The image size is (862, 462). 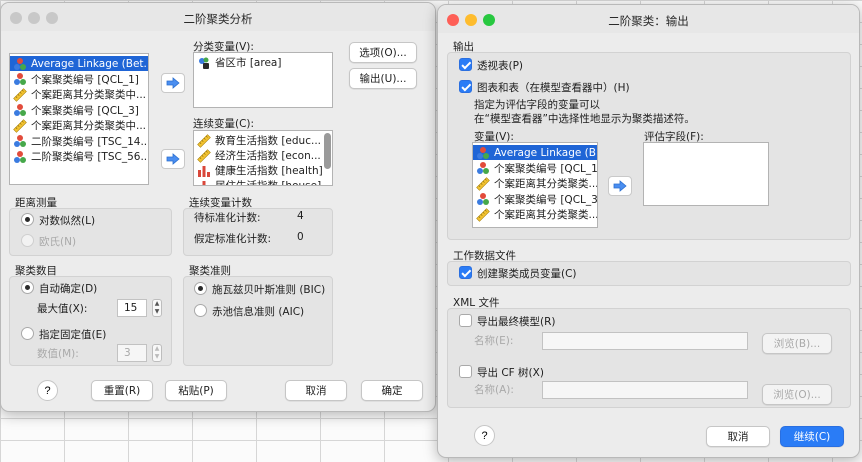 What do you see at coordinates (269, 171) in the screenshot?
I see `variable-list-item-label: 健康生活指数 [health]` at bounding box center [269, 171].